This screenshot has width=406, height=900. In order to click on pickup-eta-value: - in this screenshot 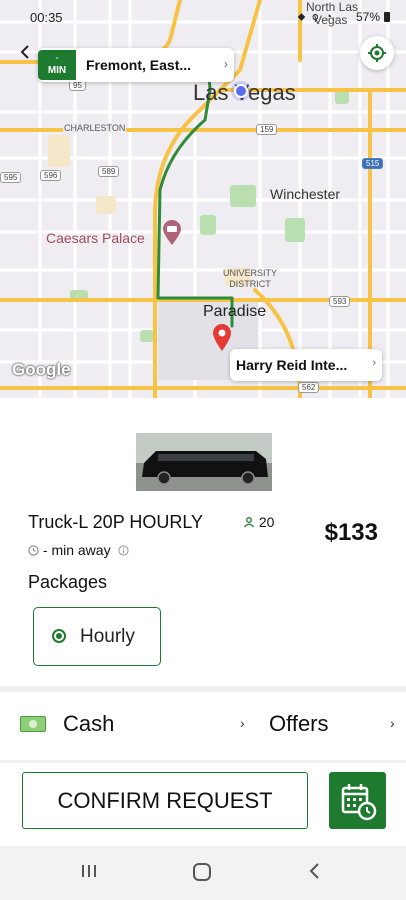, I will do `click(57, 58)`.